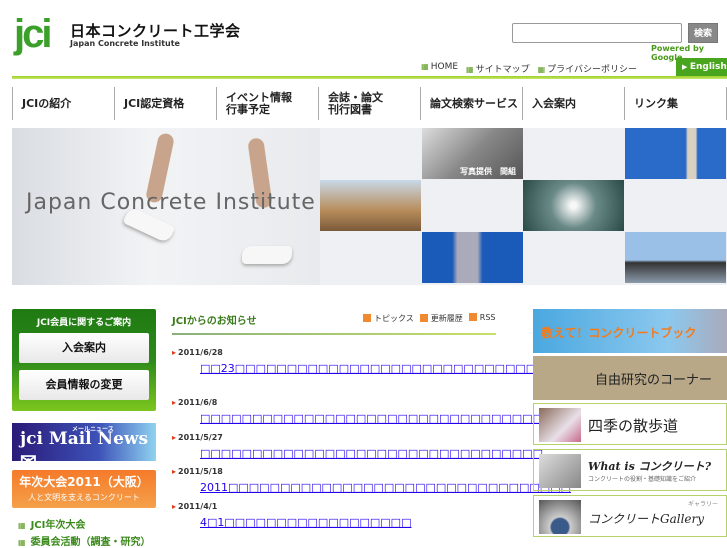 This screenshot has height=548, width=727. I want to click on seasons-photo, so click(560, 425).